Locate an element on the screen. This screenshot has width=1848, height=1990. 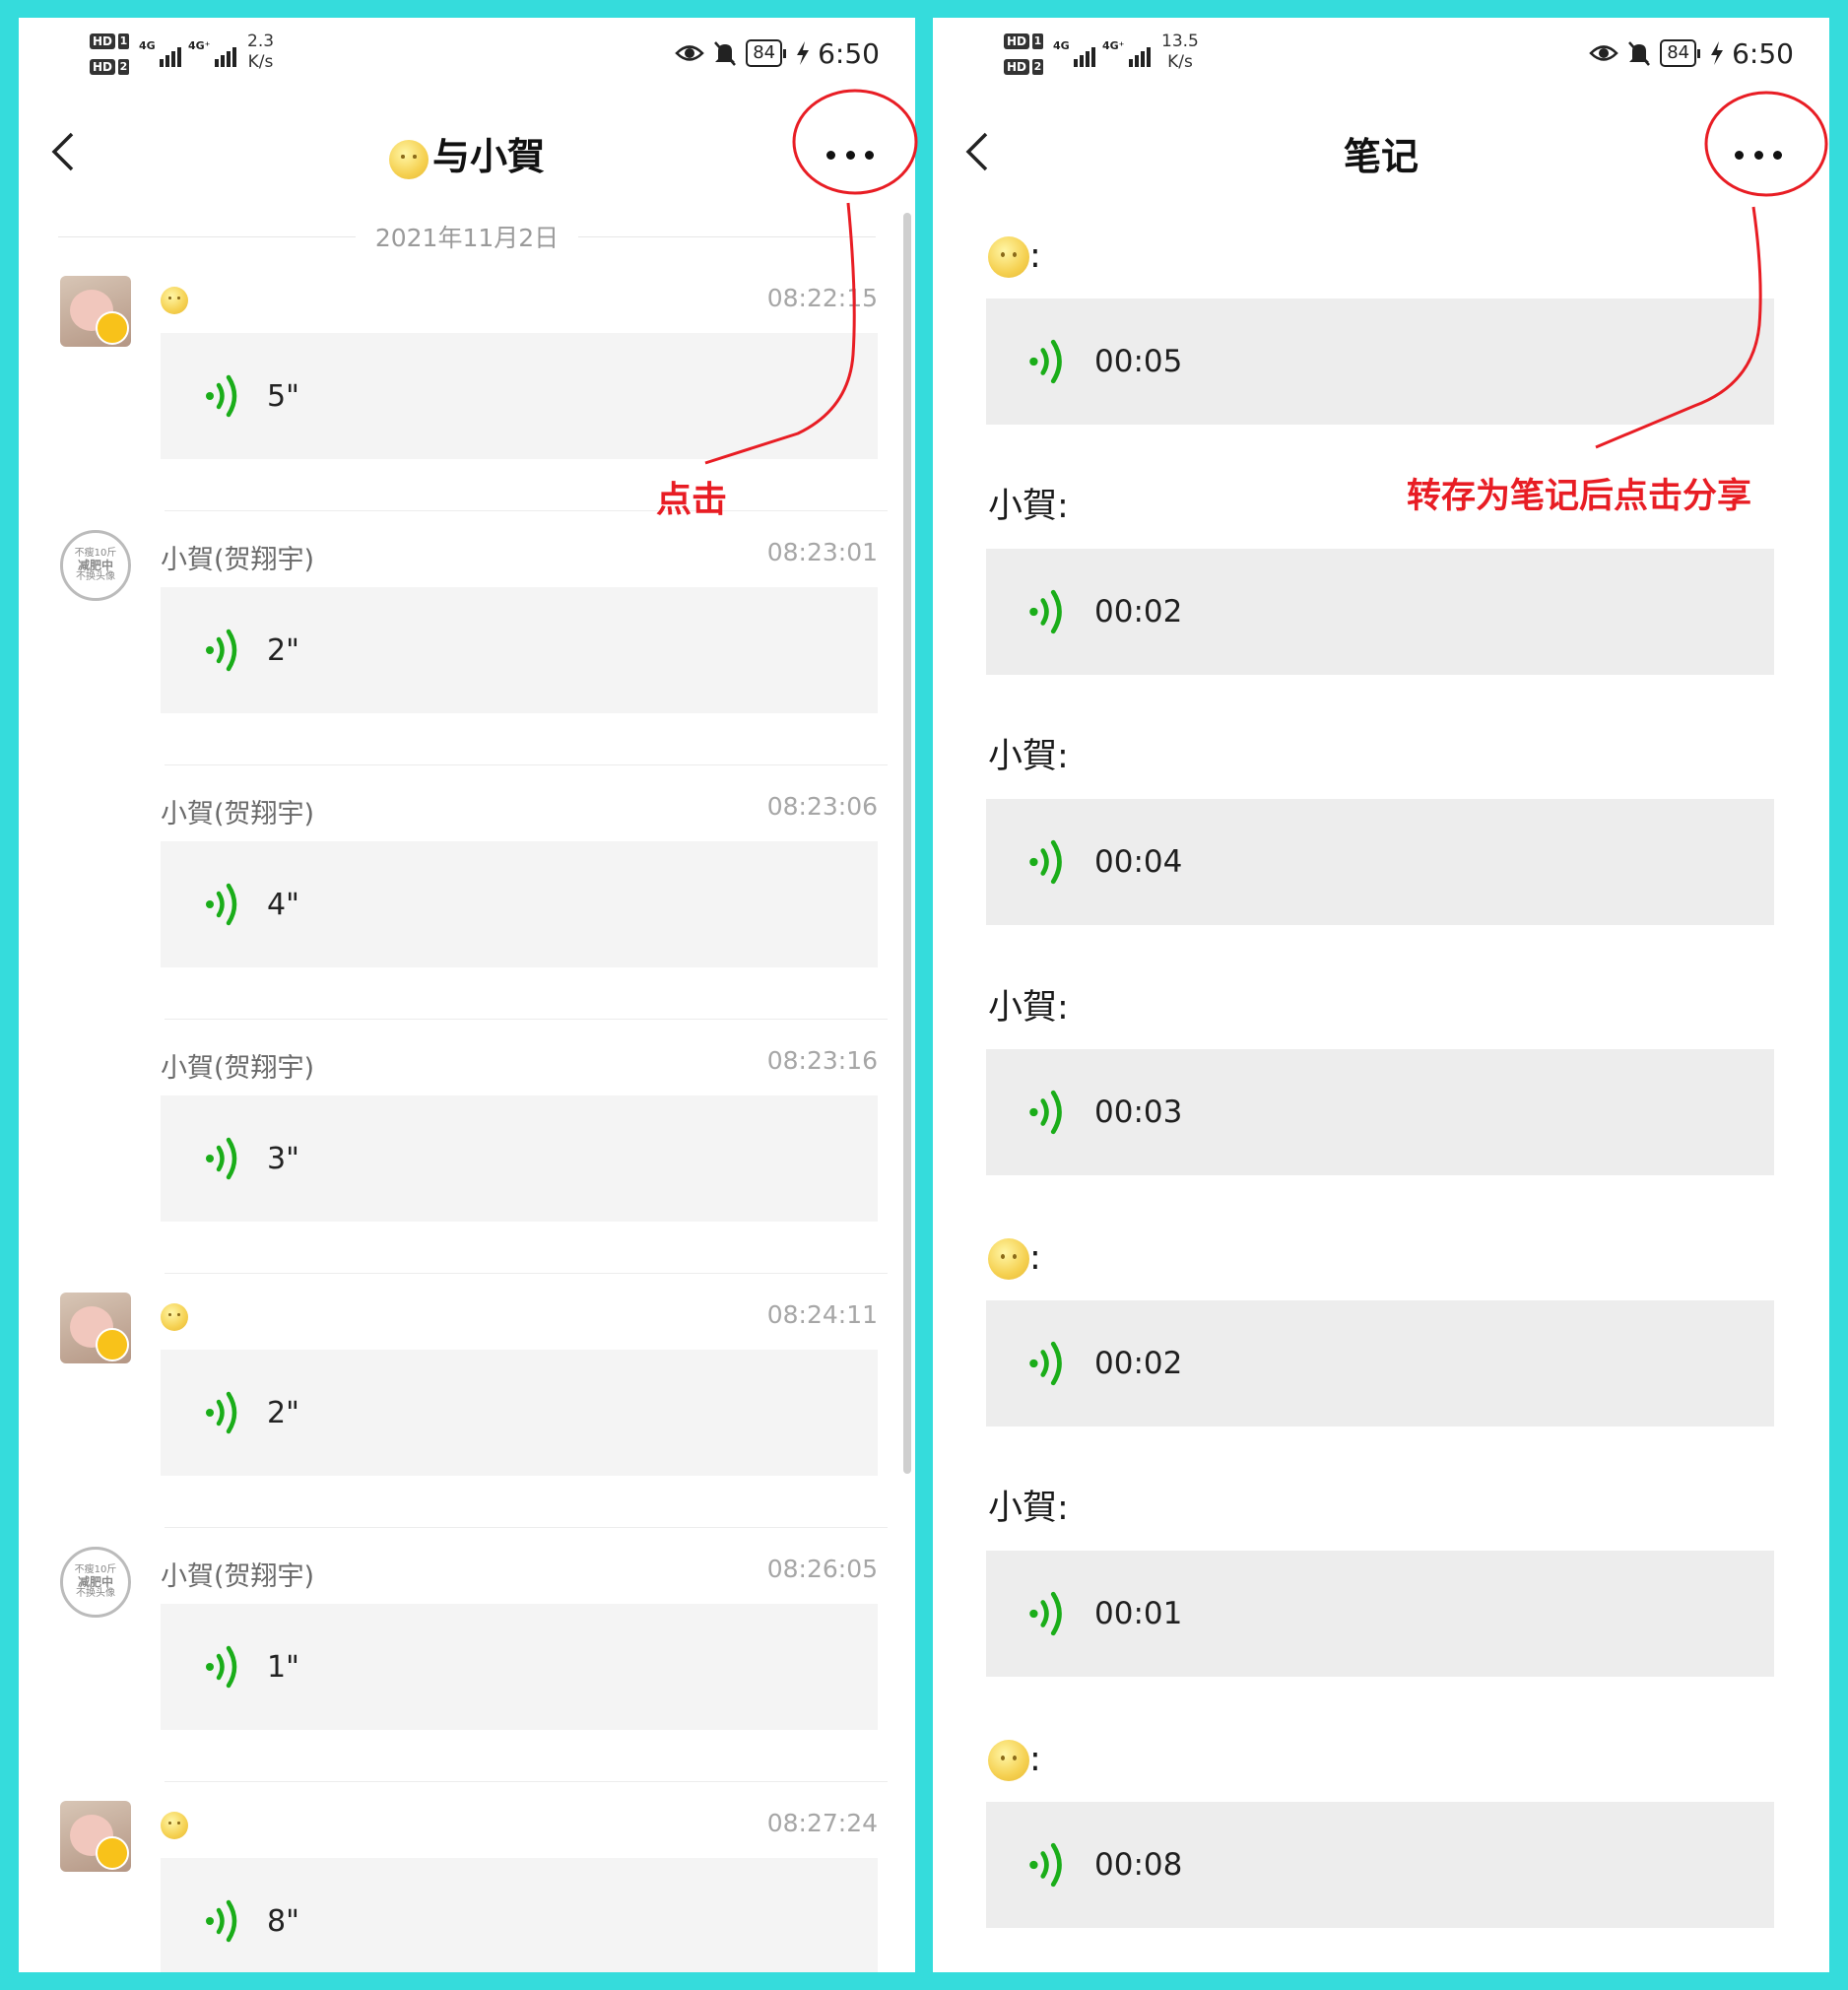
message-item: 08:27:24 8" is located at coordinates (467, 1876).